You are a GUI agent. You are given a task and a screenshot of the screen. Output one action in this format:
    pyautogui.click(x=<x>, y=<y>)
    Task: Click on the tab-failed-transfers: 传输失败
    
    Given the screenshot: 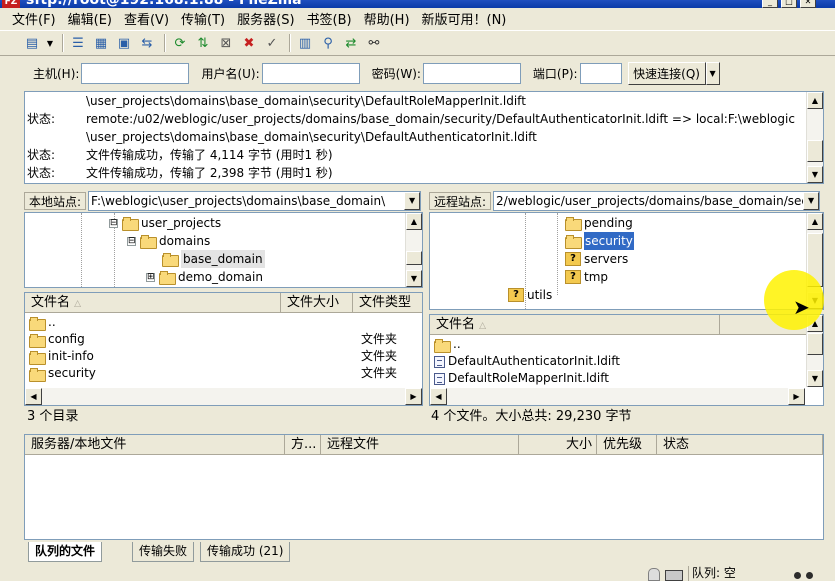 What is the action you would take?
    pyautogui.click(x=163, y=552)
    